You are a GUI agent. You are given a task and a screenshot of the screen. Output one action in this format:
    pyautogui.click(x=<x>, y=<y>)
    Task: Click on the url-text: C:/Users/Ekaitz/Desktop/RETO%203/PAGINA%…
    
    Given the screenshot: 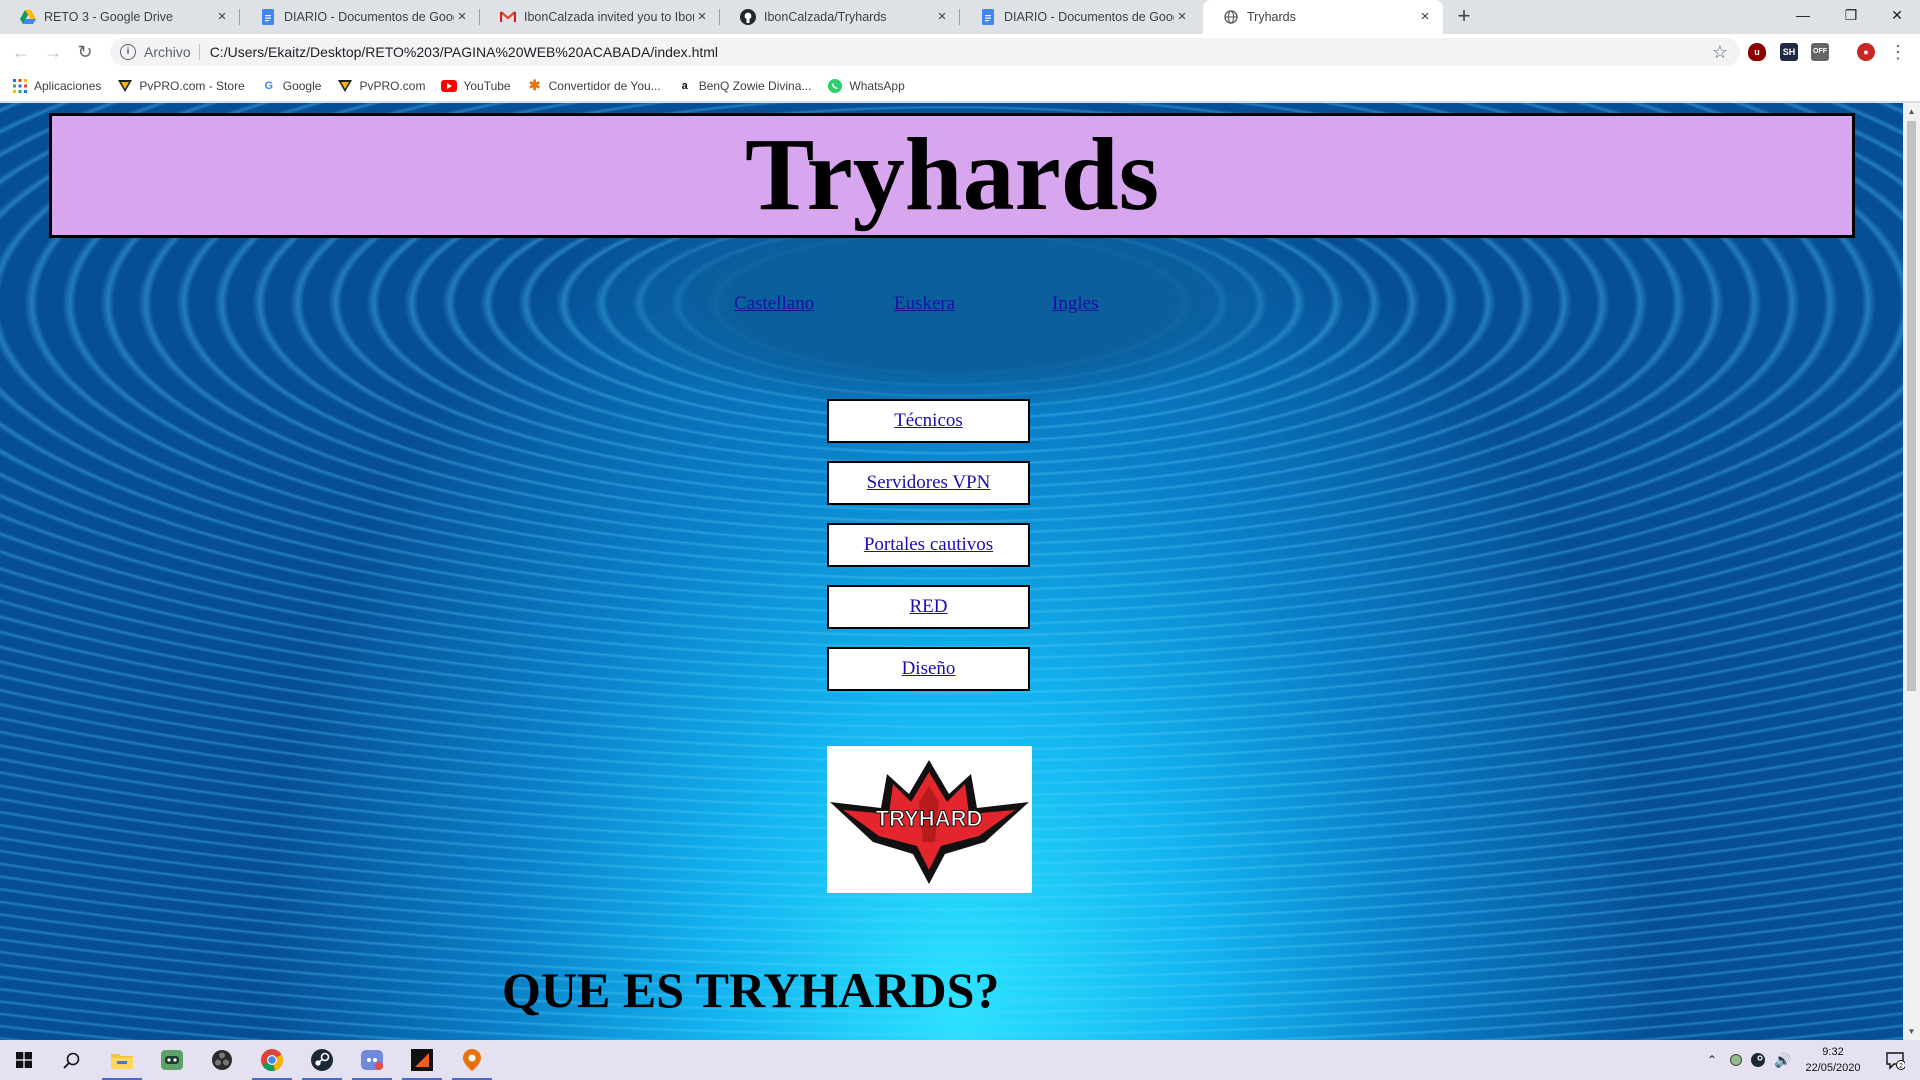 What is the action you would take?
    pyautogui.click(x=464, y=52)
    